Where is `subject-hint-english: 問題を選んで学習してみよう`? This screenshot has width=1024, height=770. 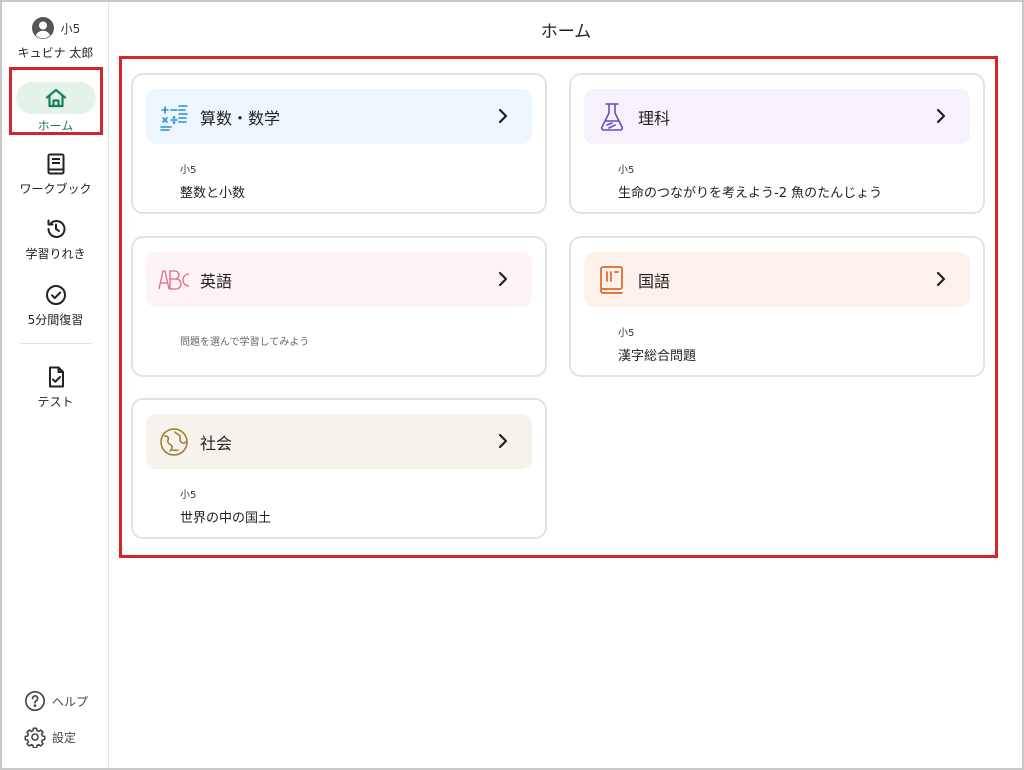 subject-hint-english: 問題を選んで学習してみよう is located at coordinates (245, 342).